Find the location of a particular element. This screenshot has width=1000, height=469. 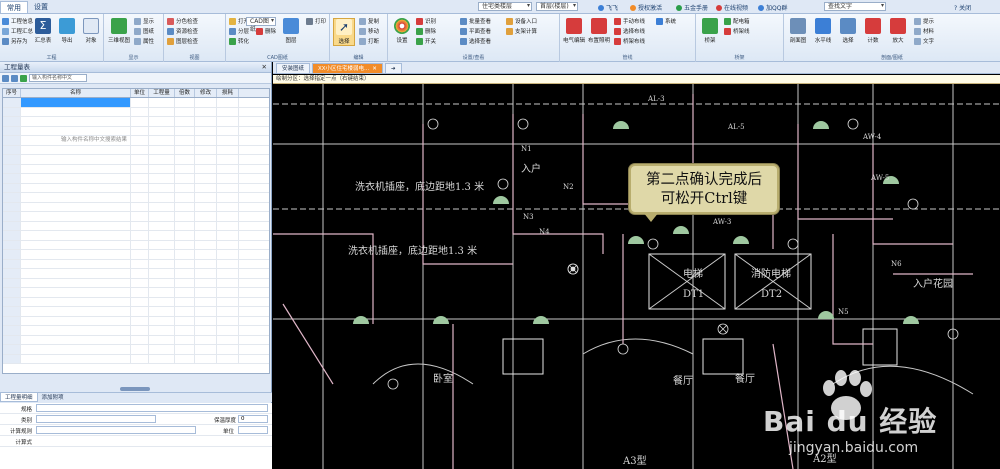

text-button: 文字 is located at coordinates (924, 41).